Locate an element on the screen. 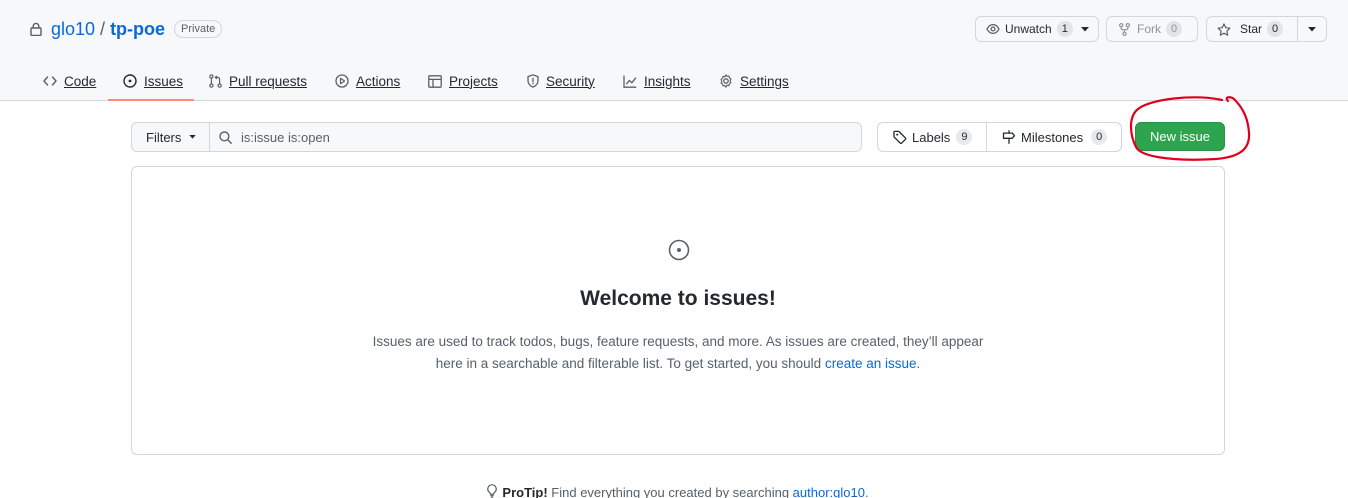 Image resolution: width=1348 pixels, height=498 pixels. gear-icon is located at coordinates (726, 81).